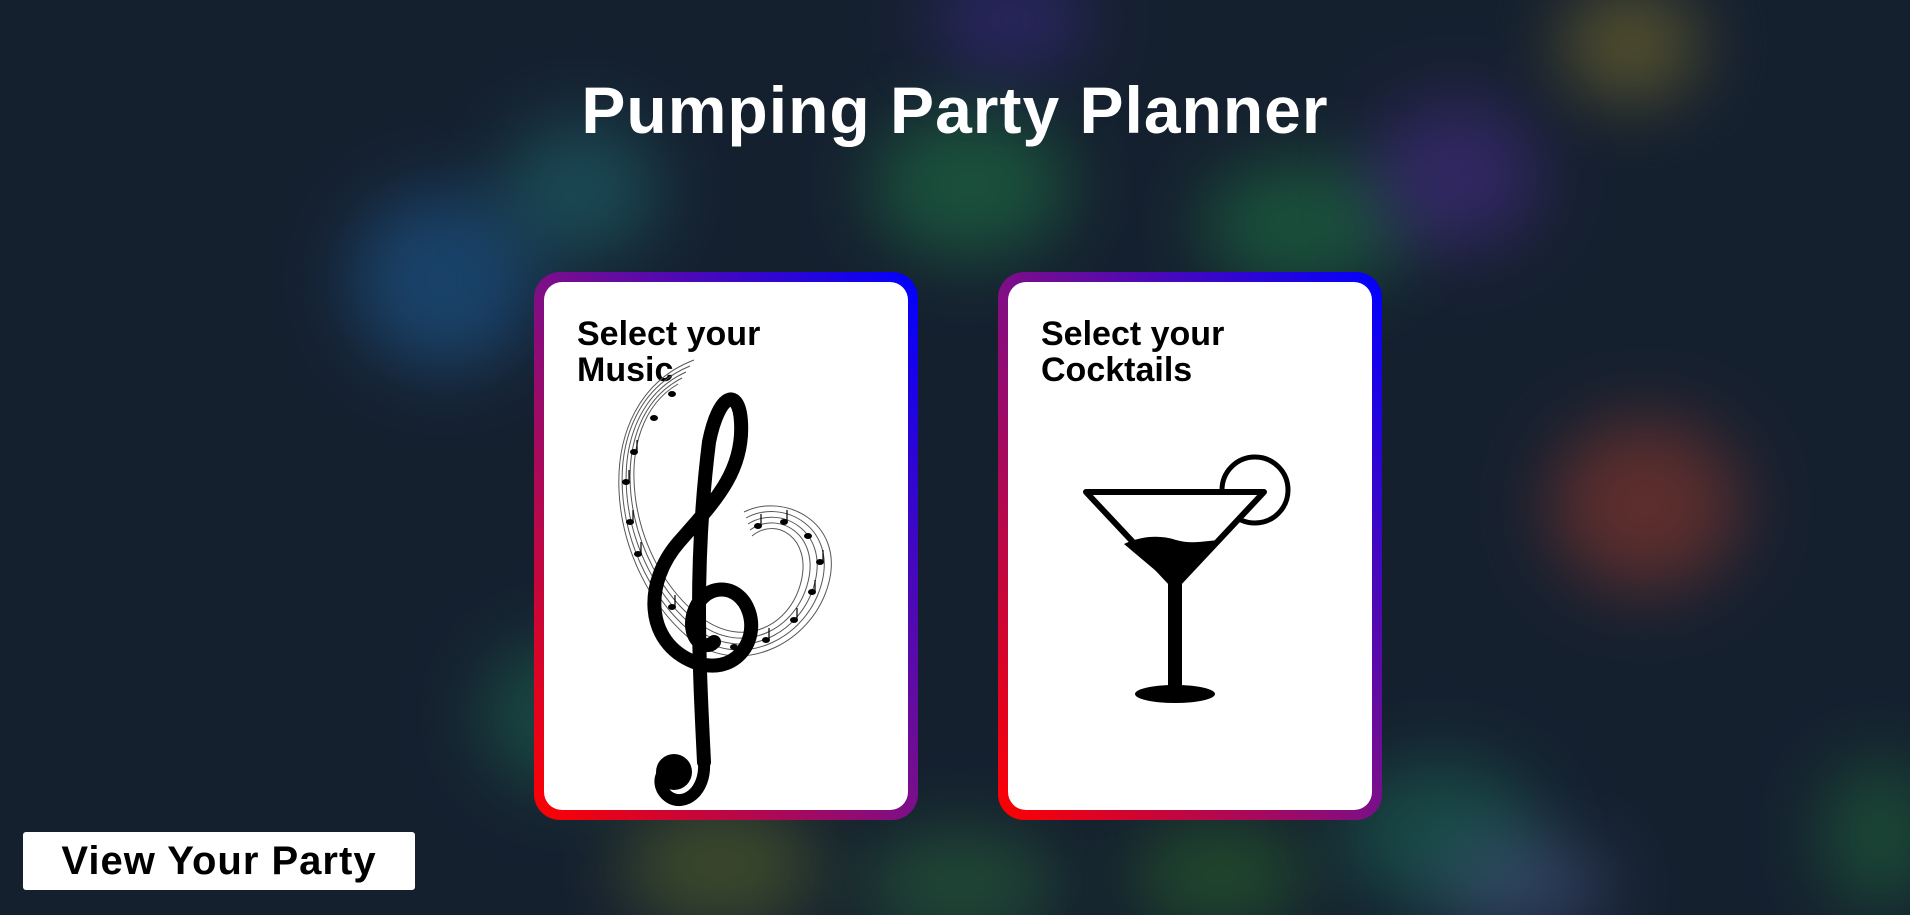 This screenshot has width=1910, height=915. Describe the element at coordinates (725, 583) in the screenshot. I see `treble-clef-icon` at that location.